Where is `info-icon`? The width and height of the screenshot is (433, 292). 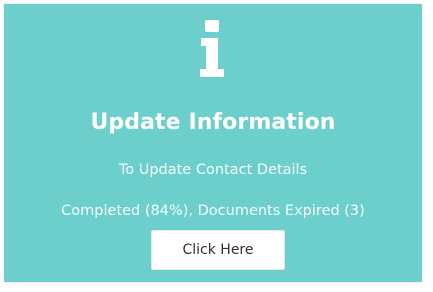
info-icon is located at coordinates (212, 48).